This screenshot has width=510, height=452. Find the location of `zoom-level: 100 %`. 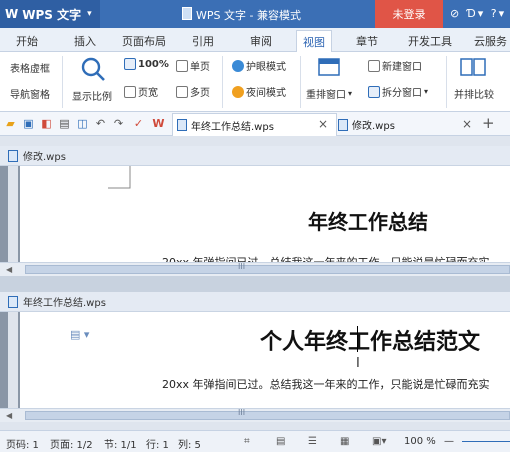

zoom-level: 100 % is located at coordinates (420, 441).